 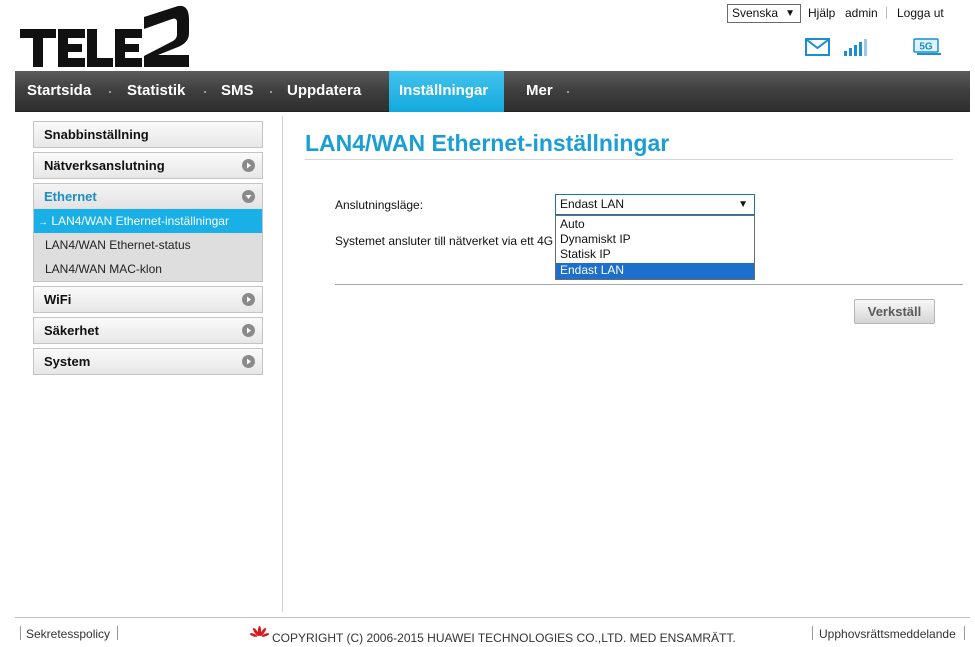 What do you see at coordinates (857, 49) in the screenshot?
I see `signal-strength-icon` at bounding box center [857, 49].